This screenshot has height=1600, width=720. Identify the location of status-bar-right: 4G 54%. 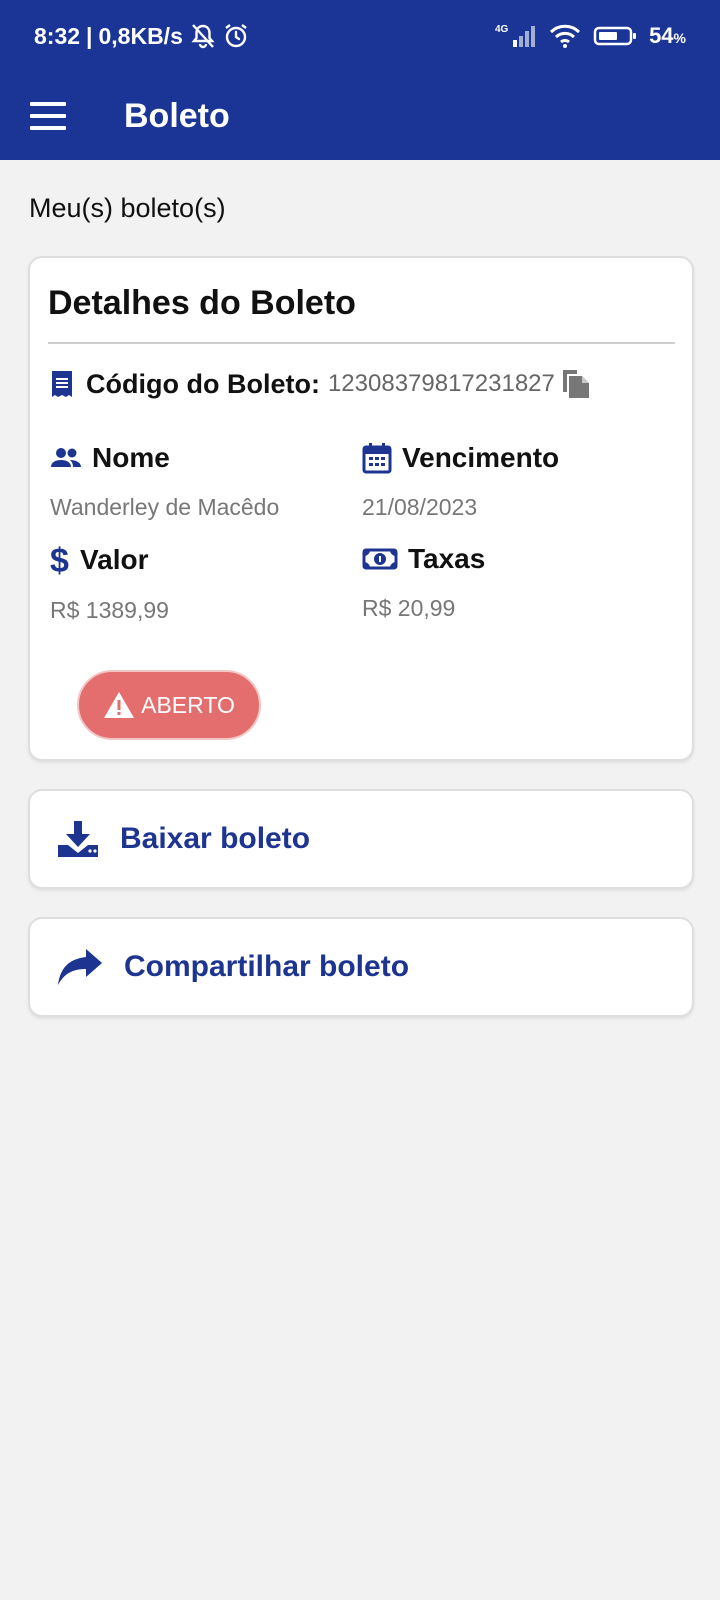
(590, 36).